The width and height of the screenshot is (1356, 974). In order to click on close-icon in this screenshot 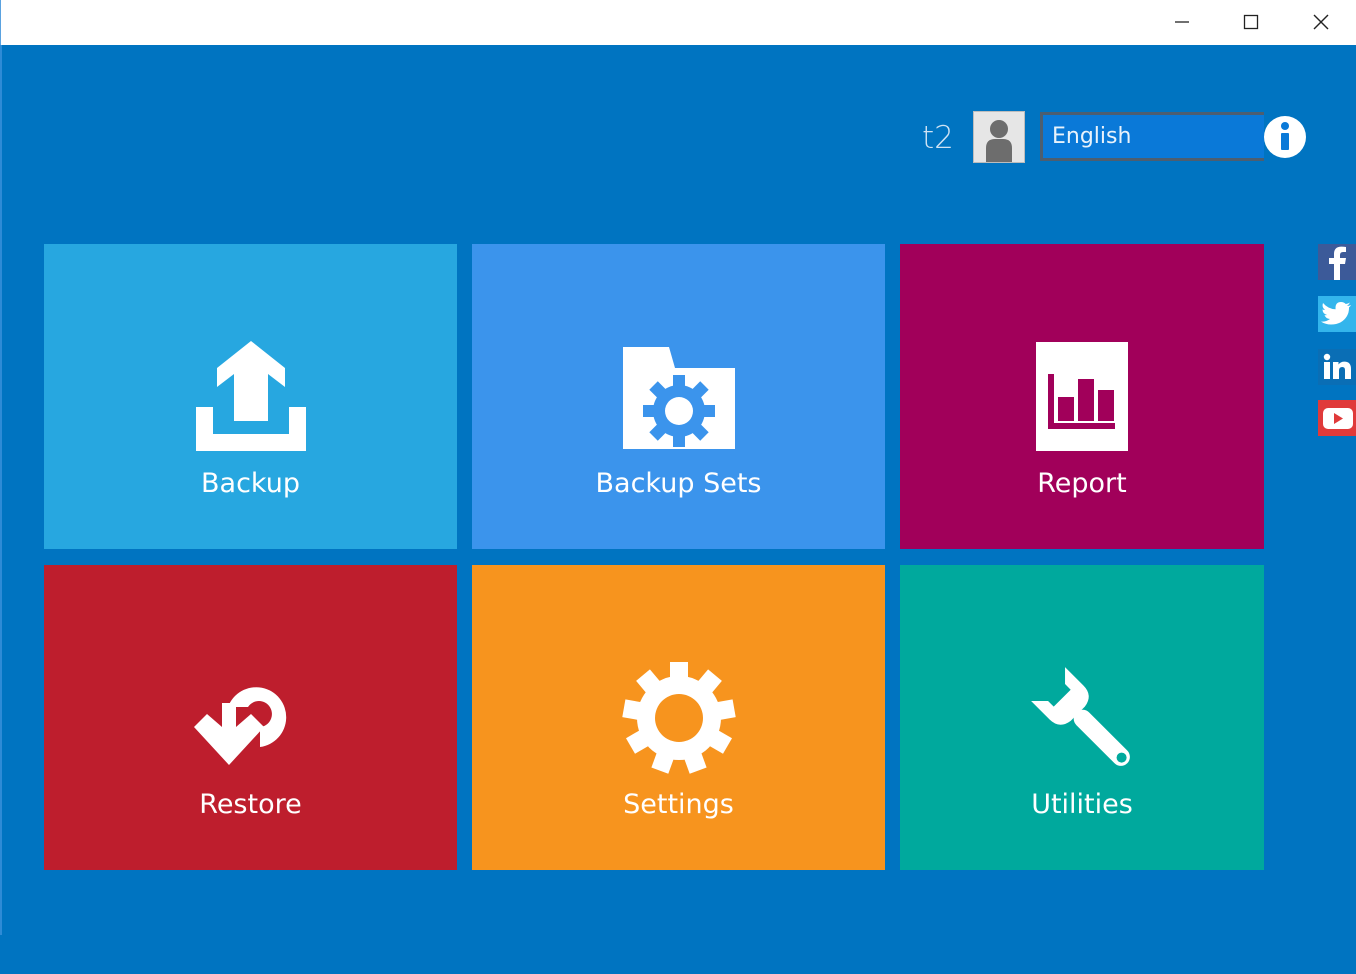, I will do `click(1321, 22)`.